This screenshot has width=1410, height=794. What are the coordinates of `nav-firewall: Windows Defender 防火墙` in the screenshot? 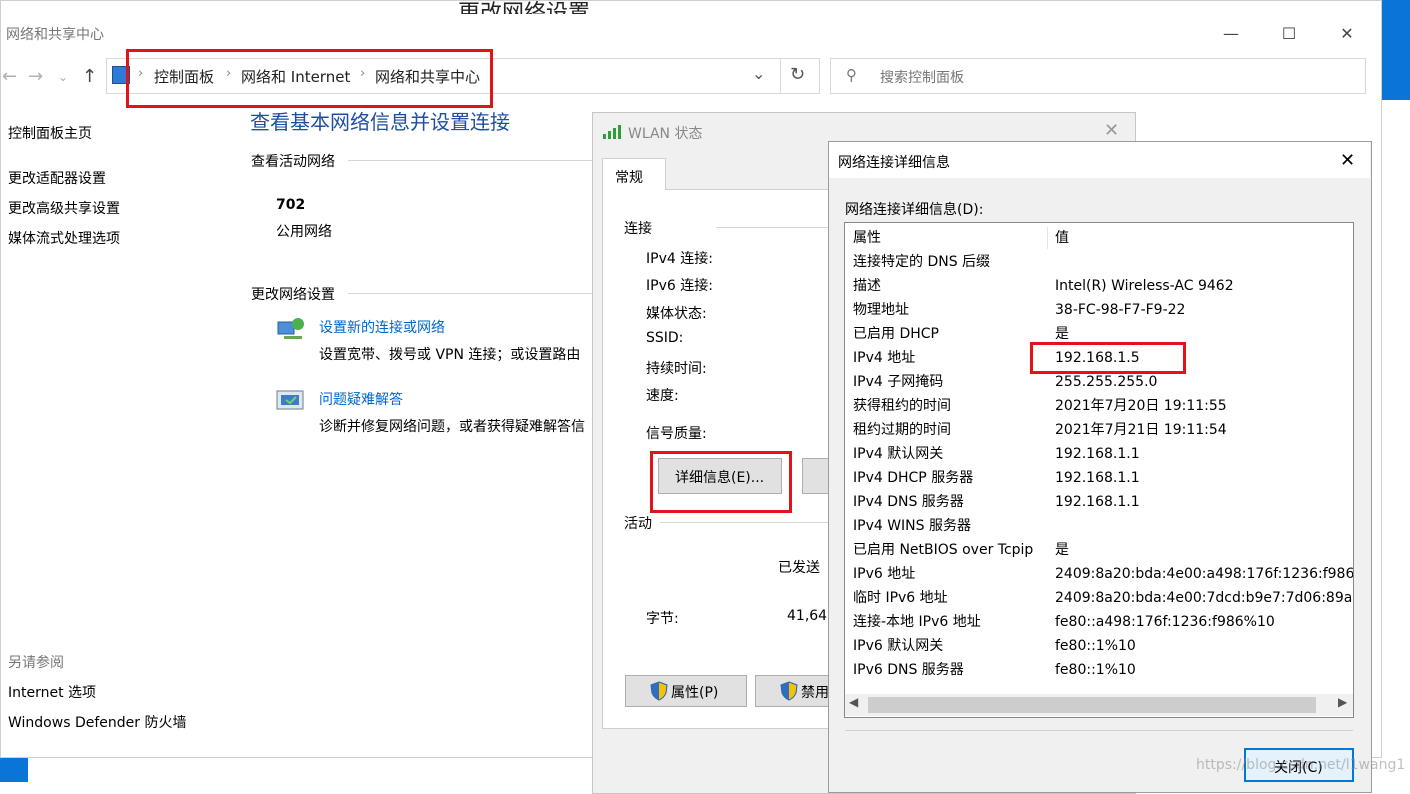 It's located at (97, 722).